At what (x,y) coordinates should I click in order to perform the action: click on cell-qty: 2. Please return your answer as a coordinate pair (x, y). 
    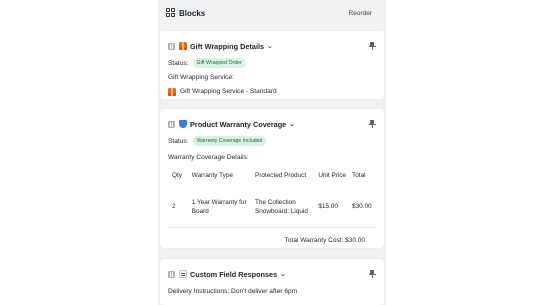
    Looking at the image, I should click on (174, 207).